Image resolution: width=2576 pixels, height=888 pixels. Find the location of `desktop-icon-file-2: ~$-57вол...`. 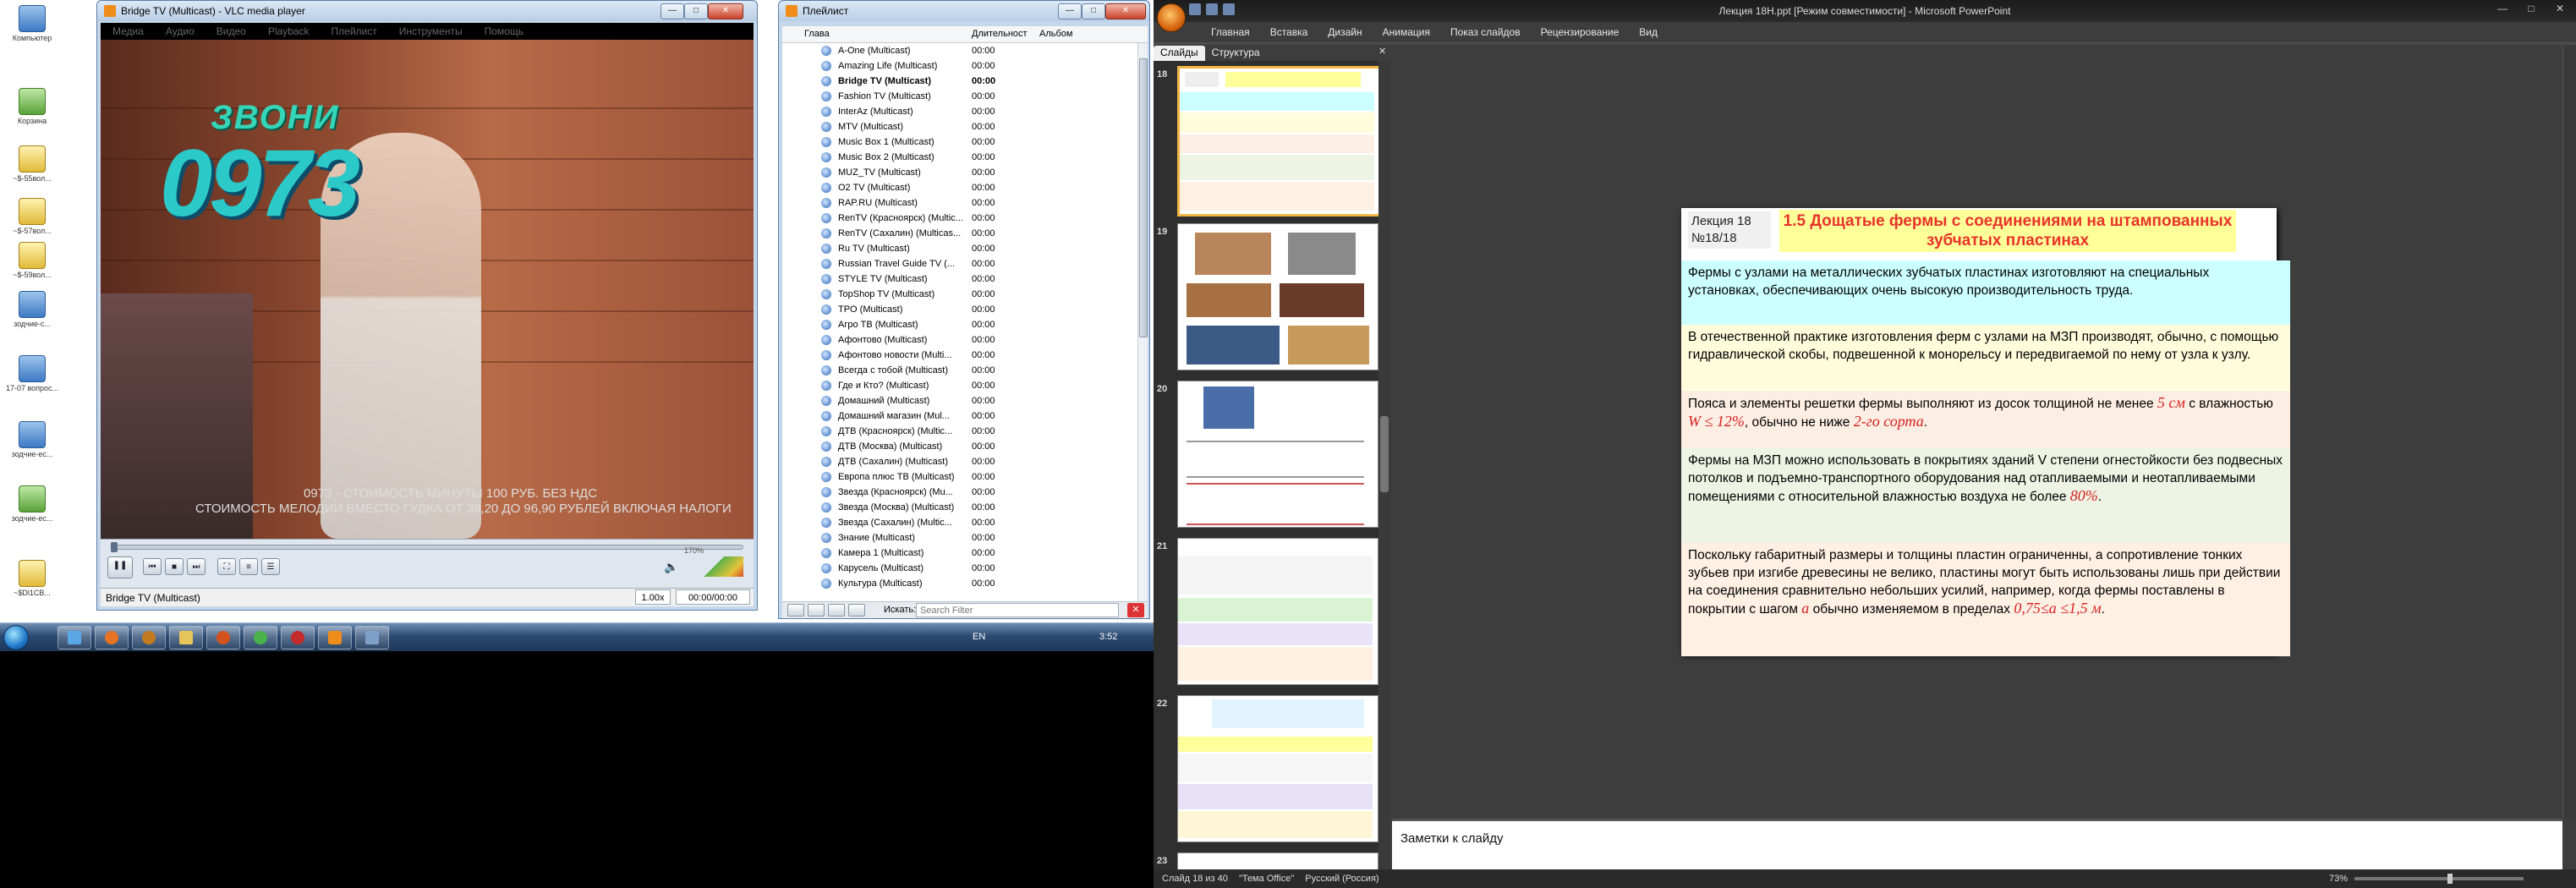

desktop-icon-file-2: ~$-57вол... is located at coordinates (32, 216).